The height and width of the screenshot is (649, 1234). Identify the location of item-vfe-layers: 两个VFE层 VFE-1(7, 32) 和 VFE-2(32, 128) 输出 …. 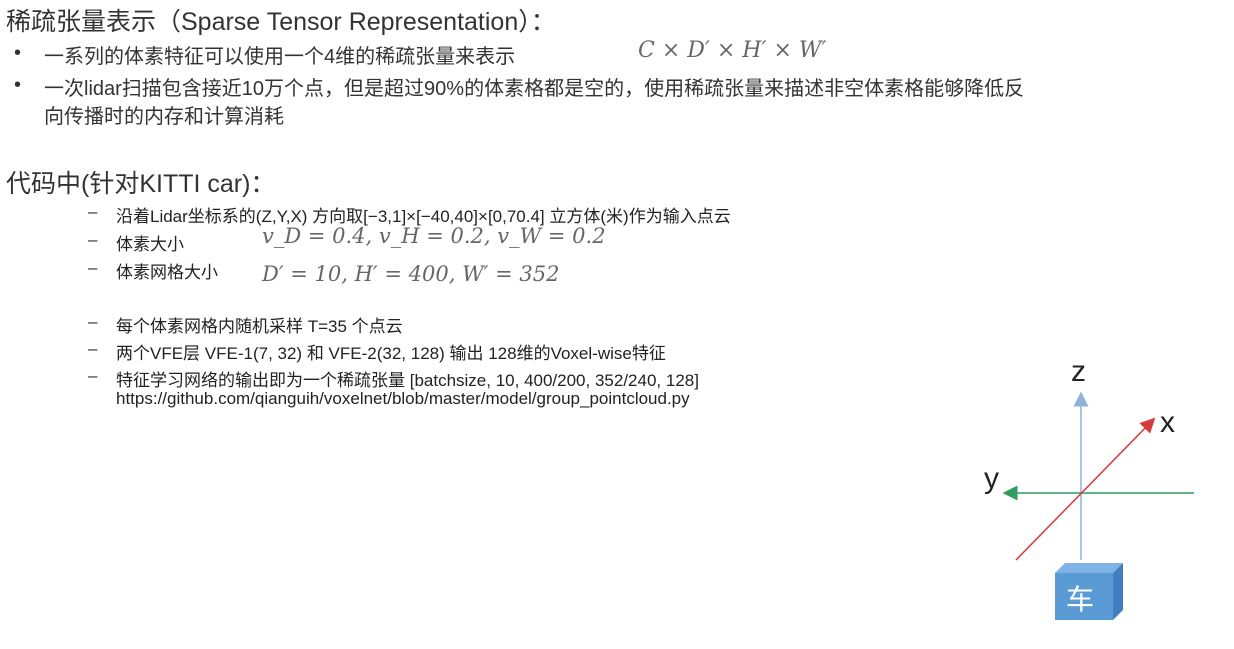
(391, 353).